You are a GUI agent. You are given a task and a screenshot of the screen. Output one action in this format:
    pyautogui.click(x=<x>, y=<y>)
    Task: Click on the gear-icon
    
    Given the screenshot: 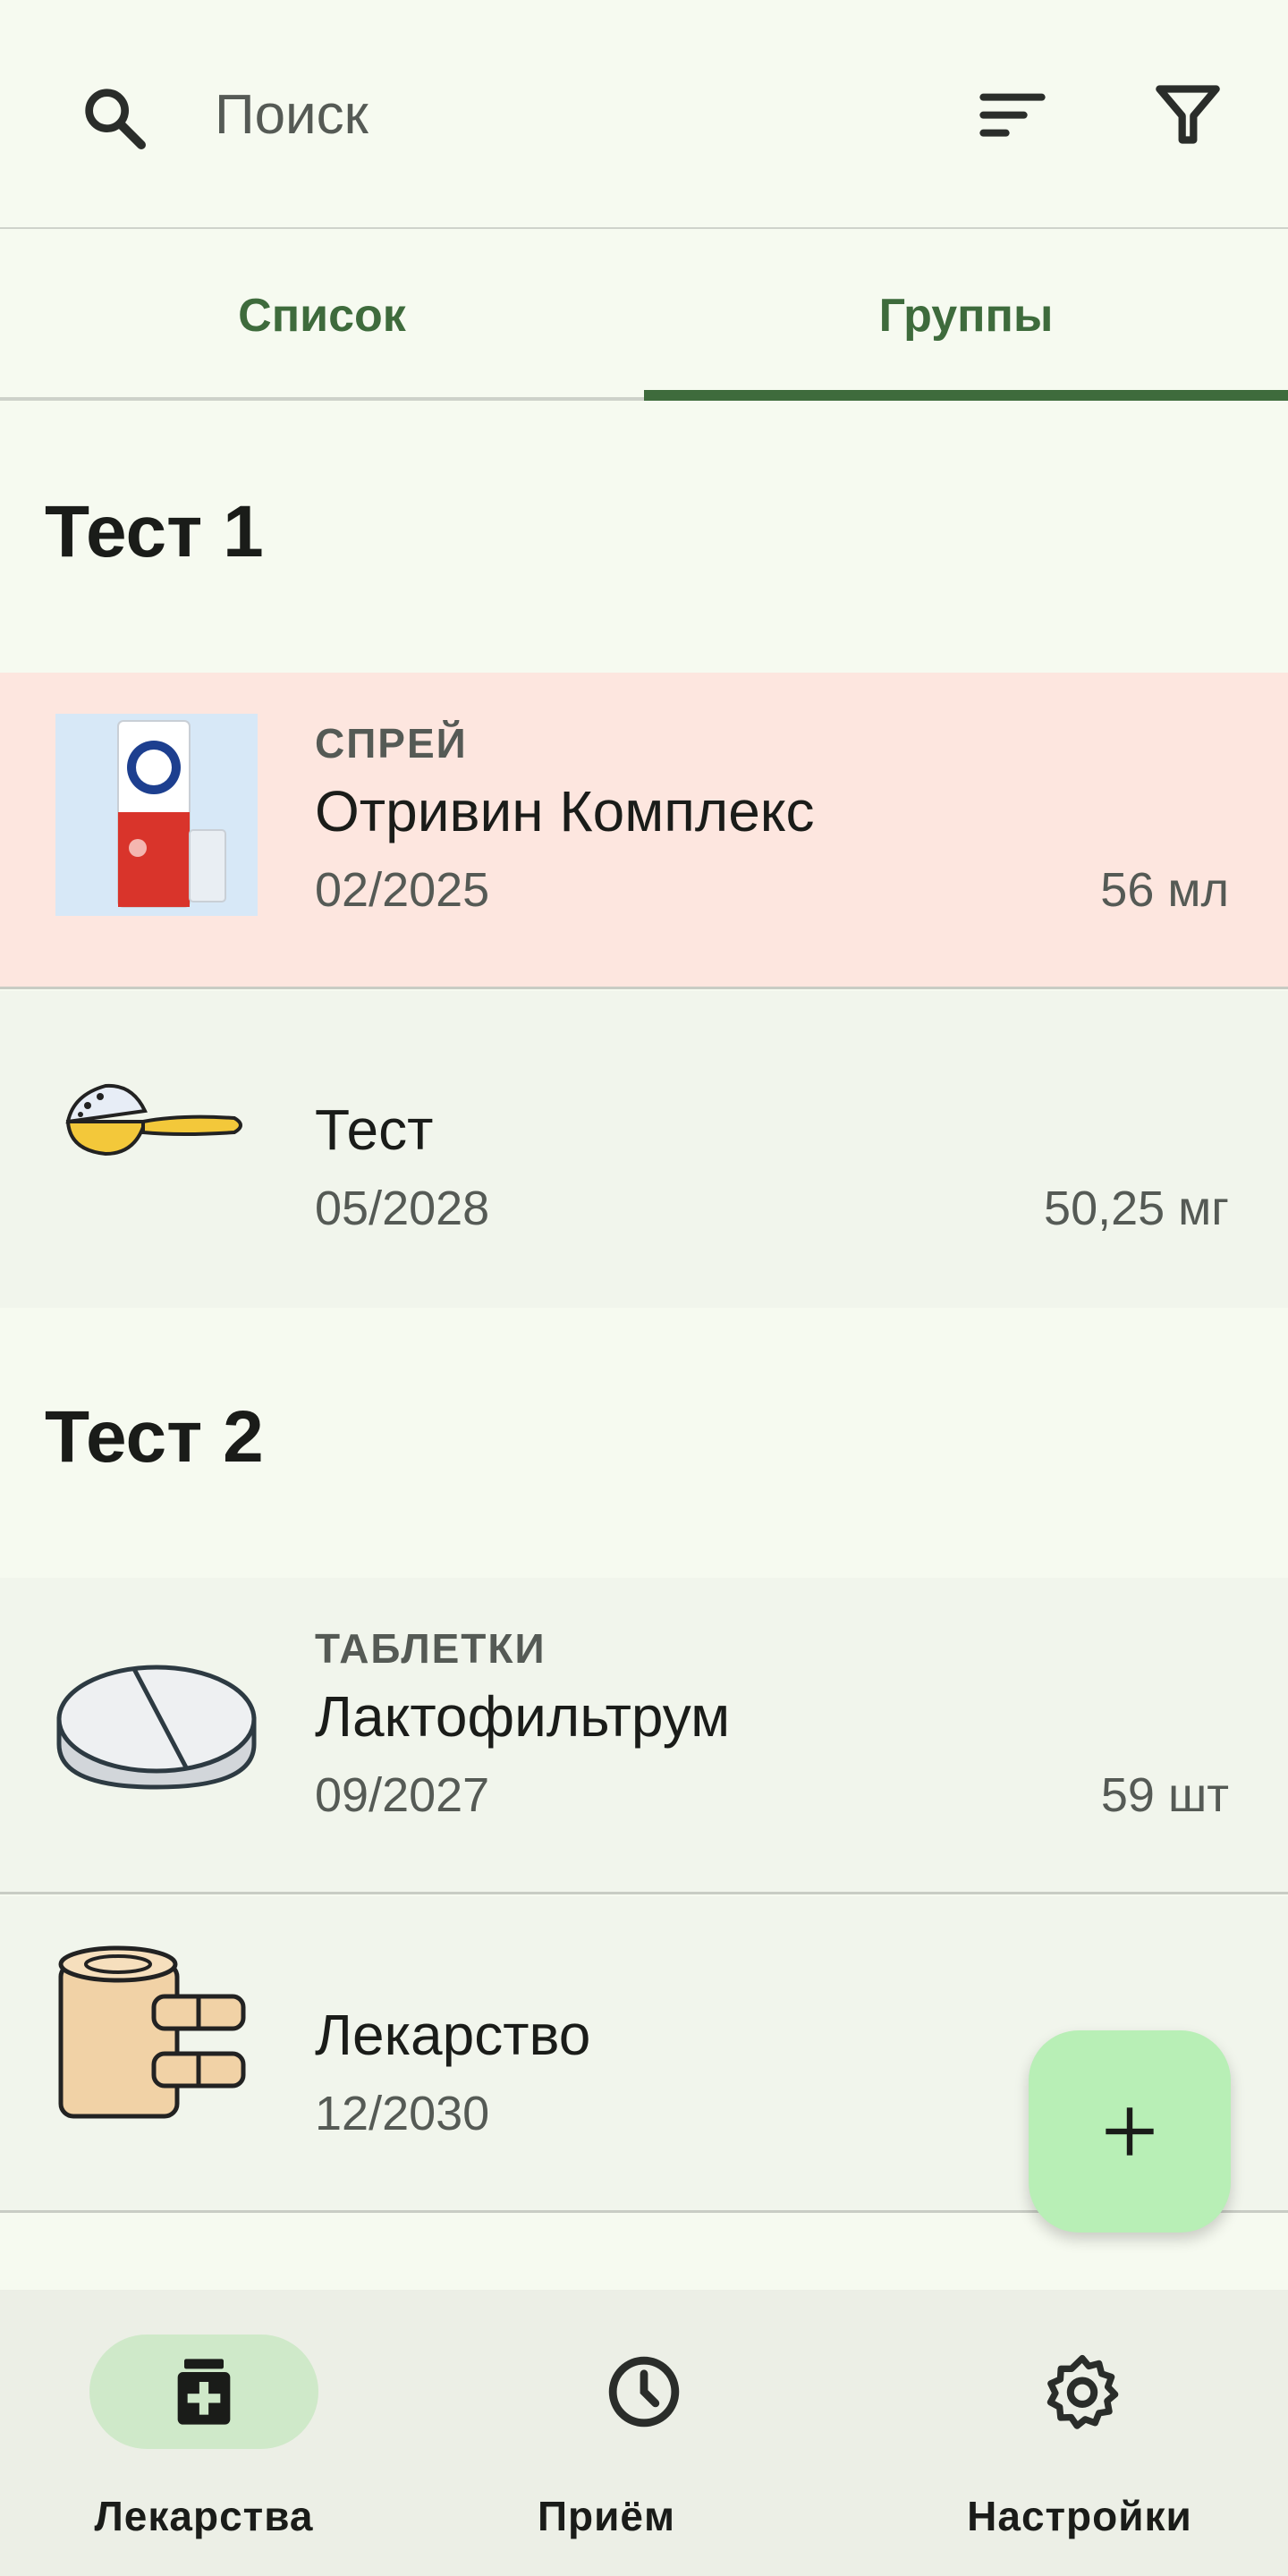 What is the action you would take?
    pyautogui.click(x=1082, y=2391)
    